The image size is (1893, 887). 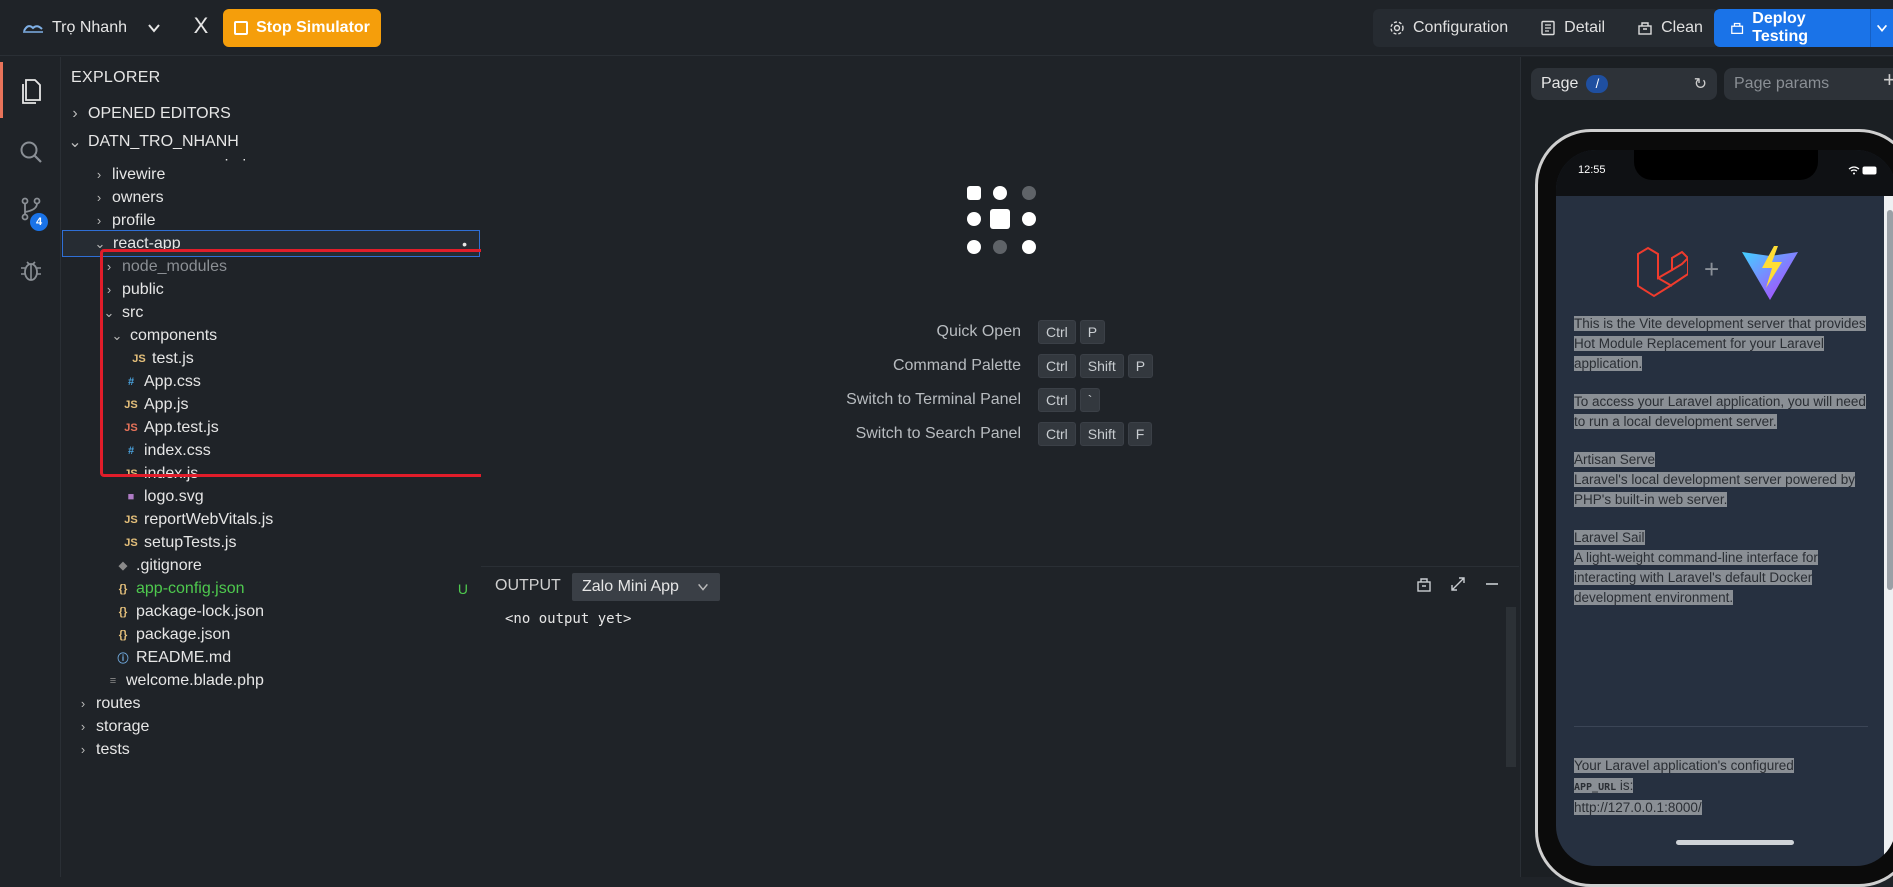 I want to click on deploy-icon, so click(x=1737, y=28).